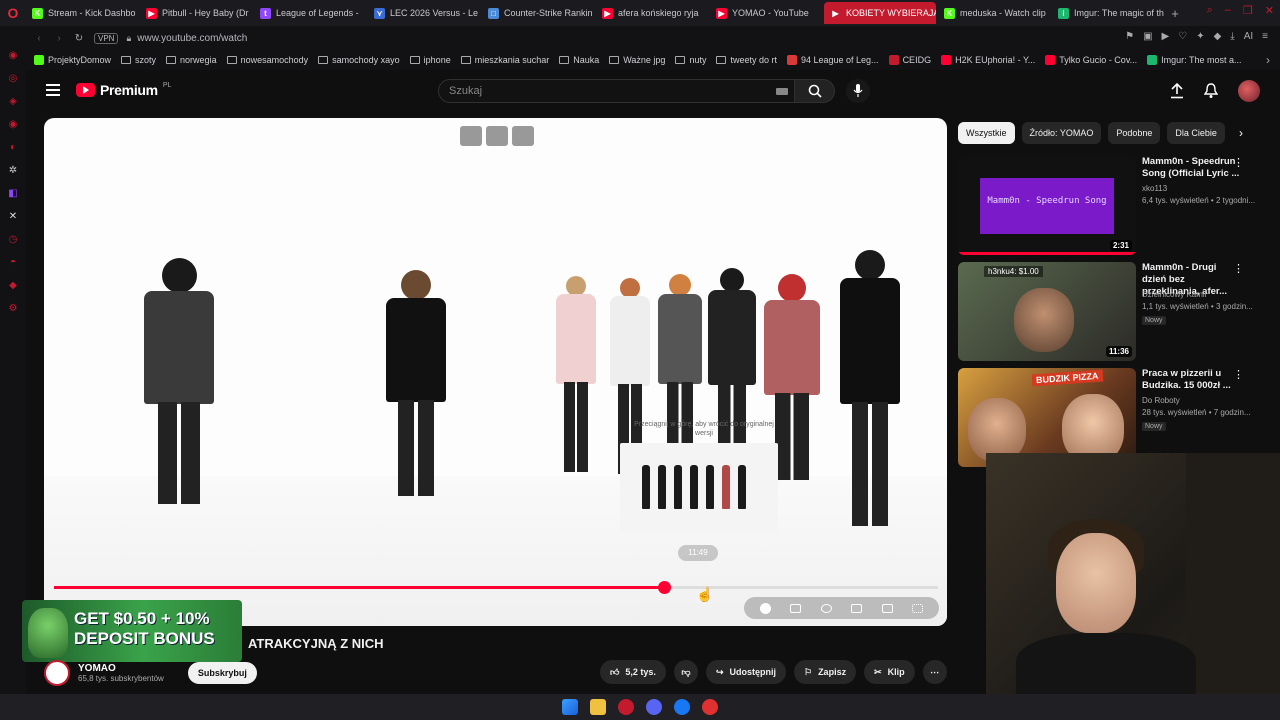 This screenshot has height=720, width=1280. Describe the element at coordinates (765, 608) in the screenshot. I see `autoplay-toggle-icon` at that location.